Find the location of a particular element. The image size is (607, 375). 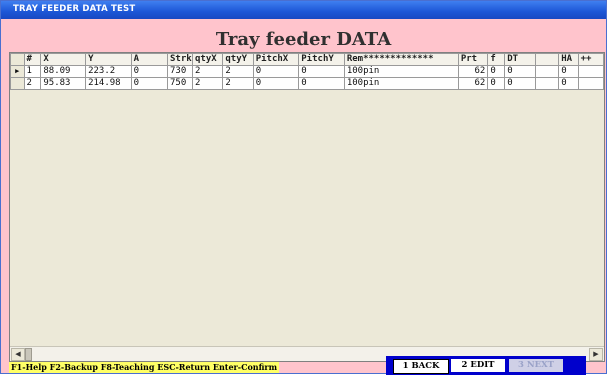

column-header: DT is located at coordinates (520, 59).